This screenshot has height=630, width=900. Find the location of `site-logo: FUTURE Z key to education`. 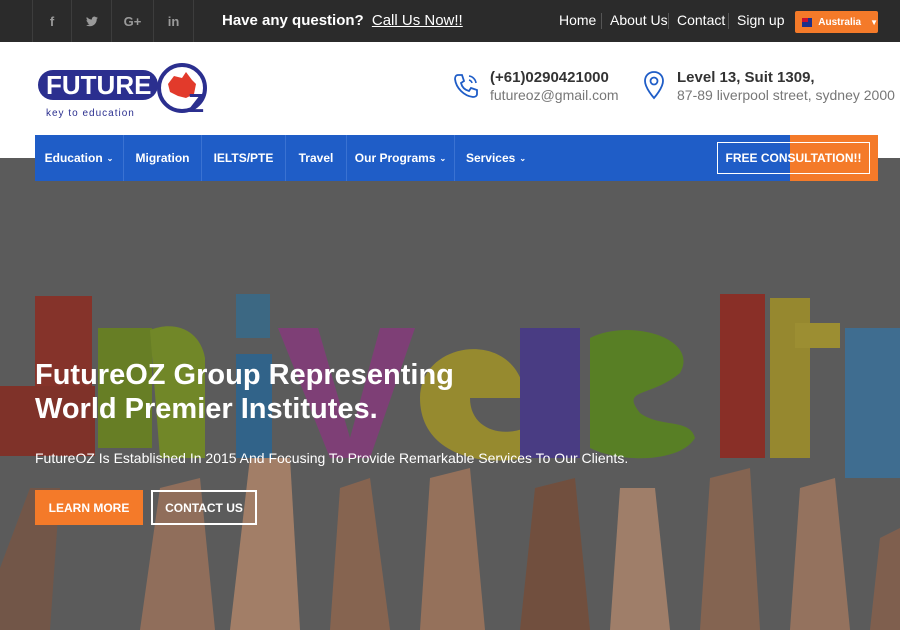

site-logo: FUTURE Z key to education is located at coordinates (126, 92).